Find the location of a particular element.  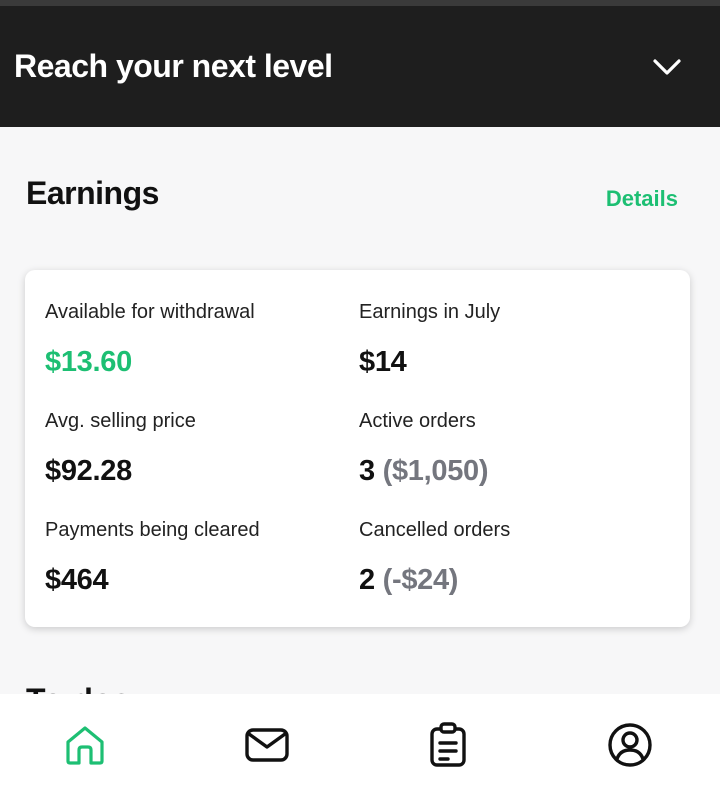

cancelled-orders-amount: (-$24) is located at coordinates (420, 580).